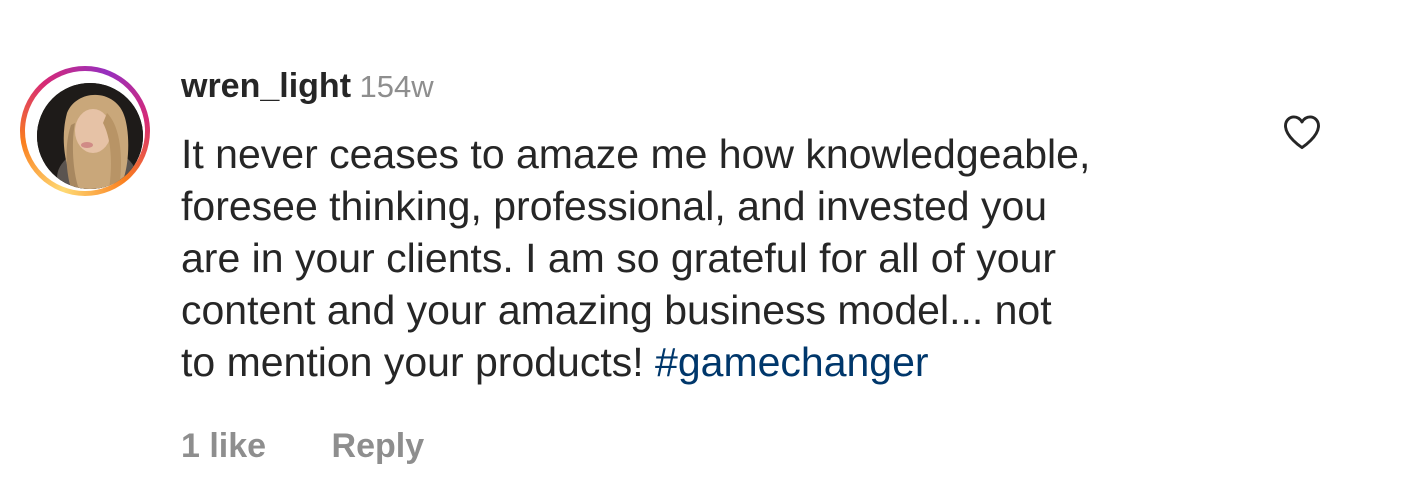  I want to click on avatar, so click(90, 136).